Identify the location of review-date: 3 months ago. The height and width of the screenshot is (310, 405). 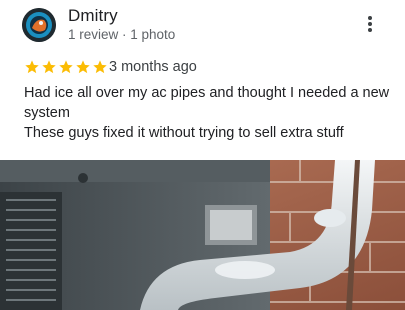
(153, 67).